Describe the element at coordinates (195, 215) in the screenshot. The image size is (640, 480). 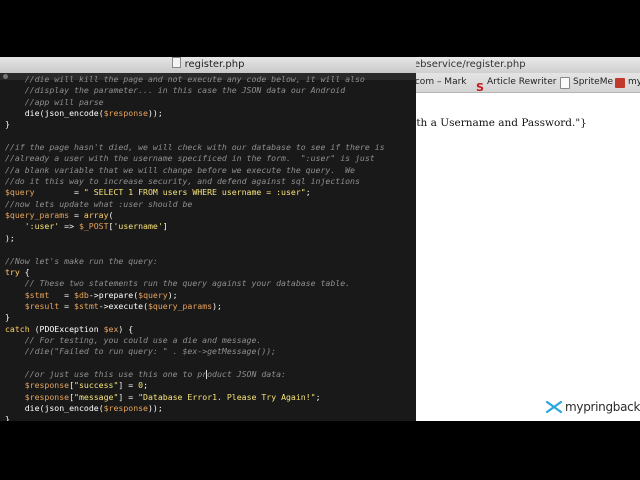
I see `code-line: $query_params = array(` at that location.